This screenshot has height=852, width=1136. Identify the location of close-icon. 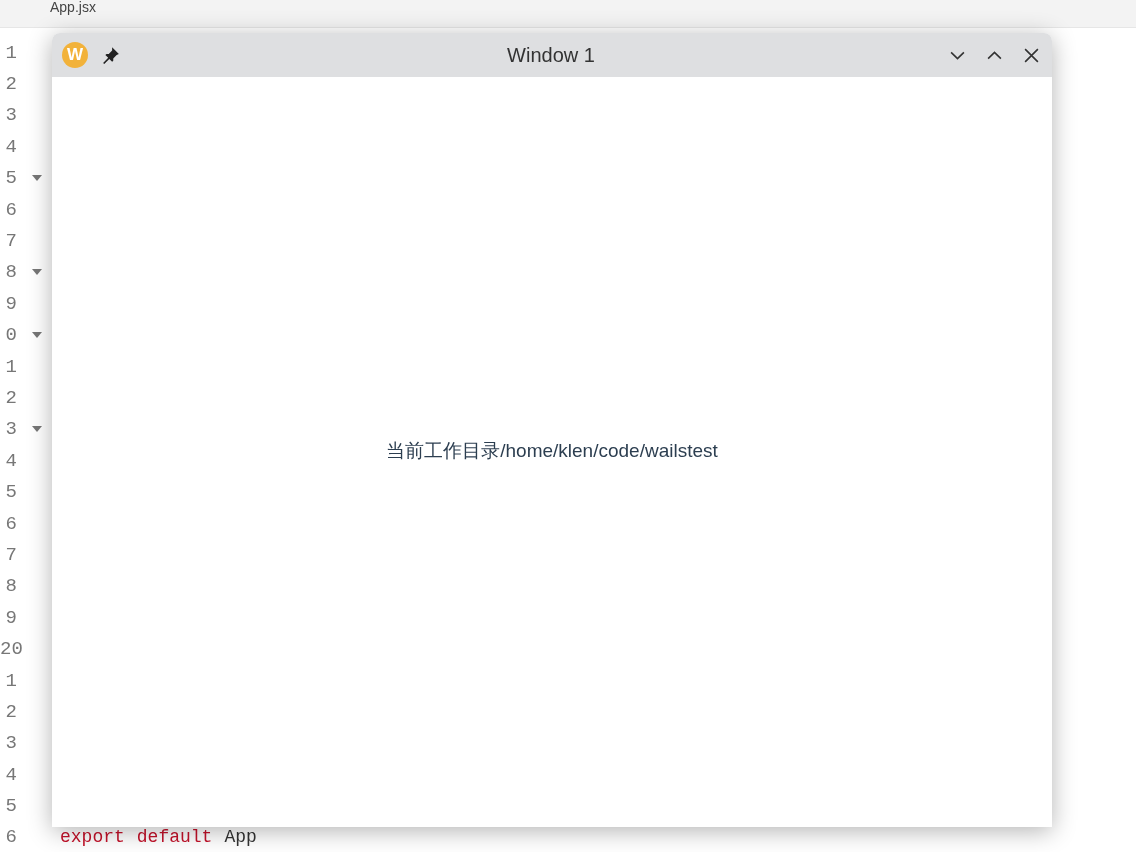
(1031, 55).